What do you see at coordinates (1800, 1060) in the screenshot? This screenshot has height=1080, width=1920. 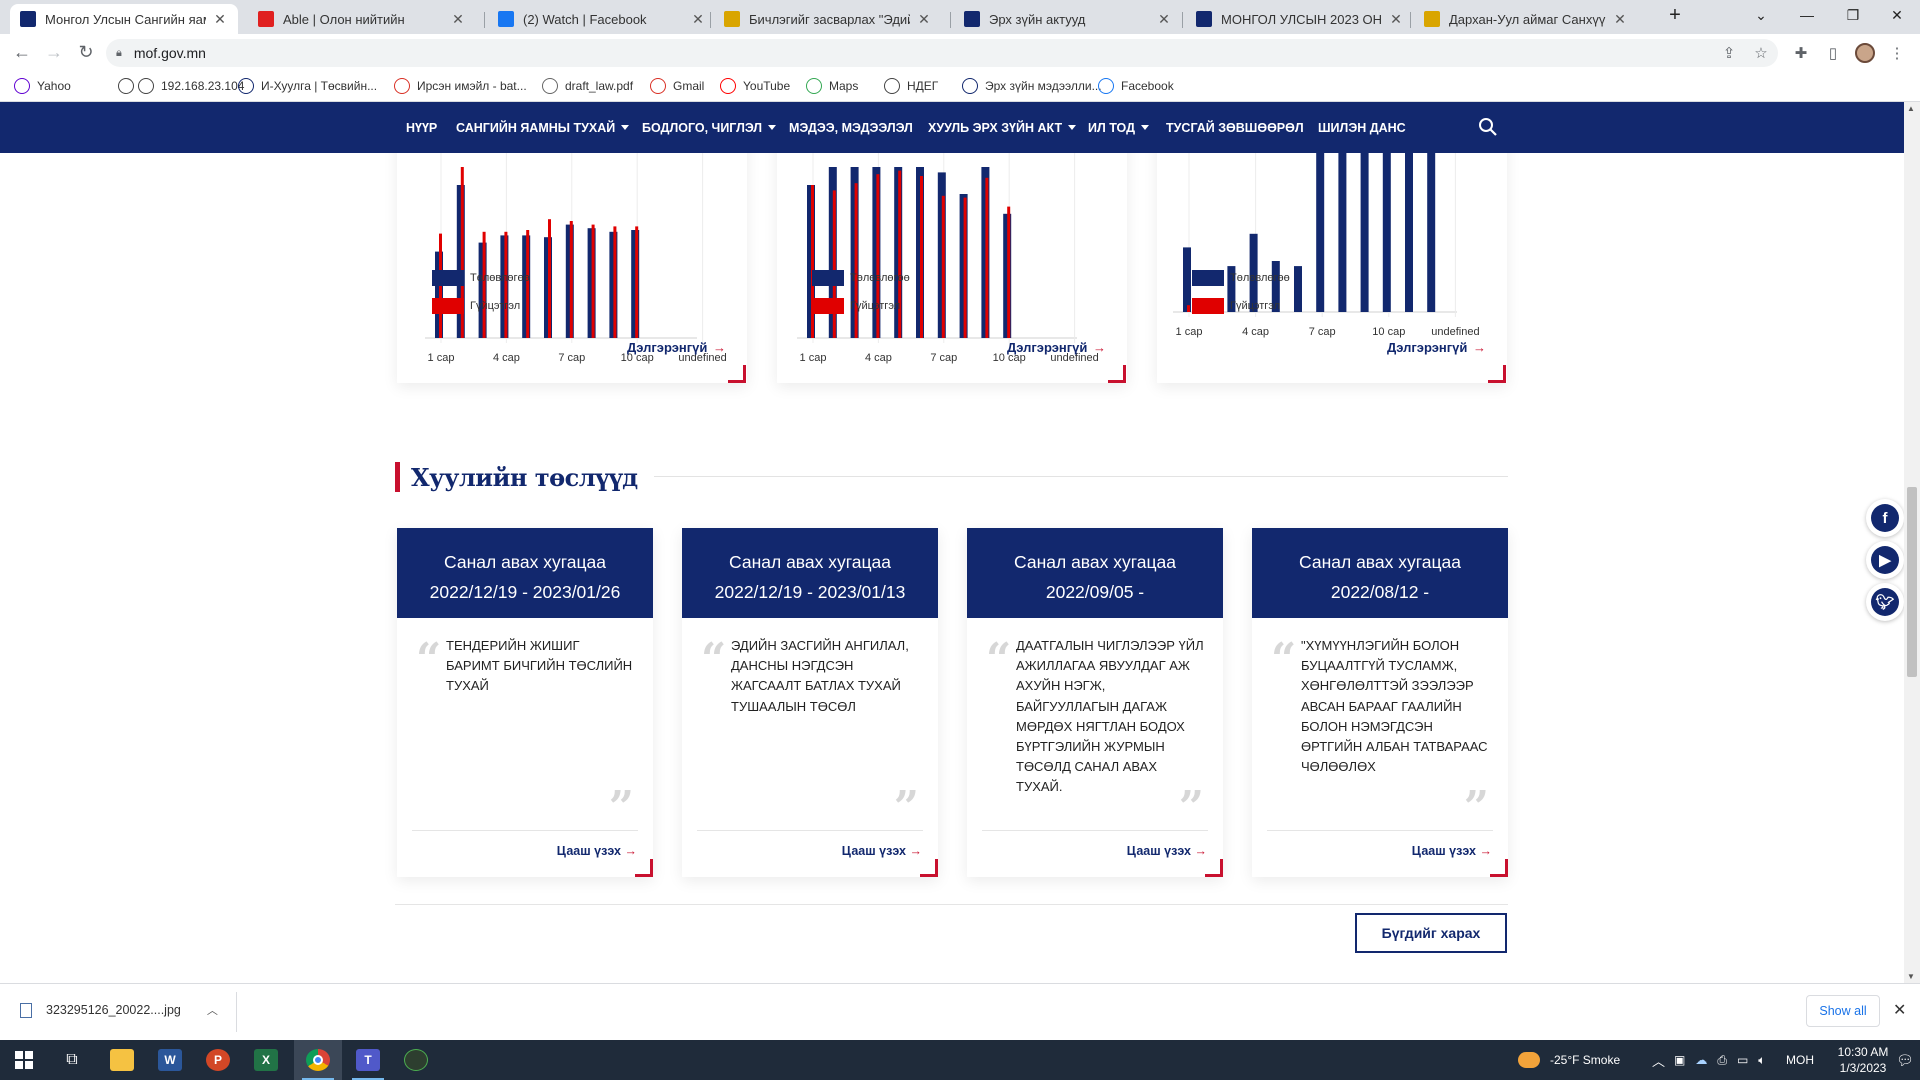 I see `language-indicator: МОН` at bounding box center [1800, 1060].